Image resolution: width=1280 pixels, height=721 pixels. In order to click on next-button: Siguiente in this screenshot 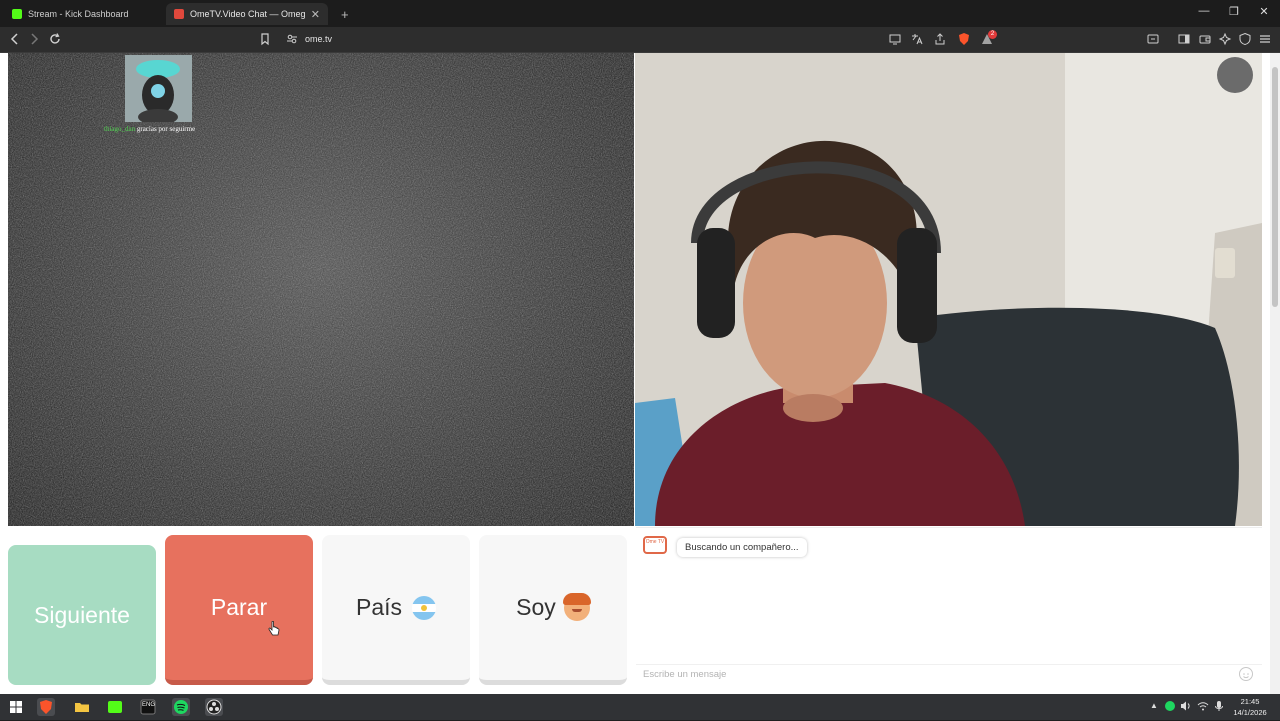, I will do `click(82, 615)`.